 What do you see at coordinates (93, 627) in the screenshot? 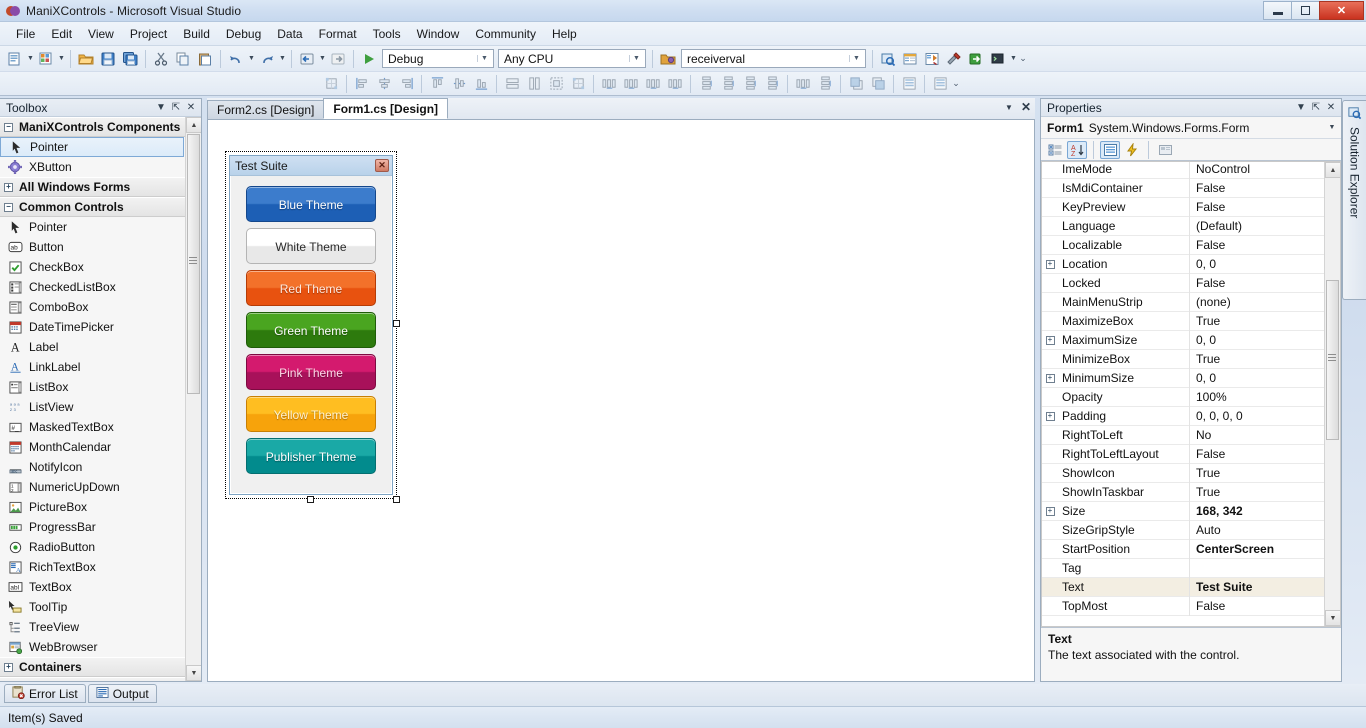
I see `toolbox-item-treeview: TreeView` at bounding box center [93, 627].